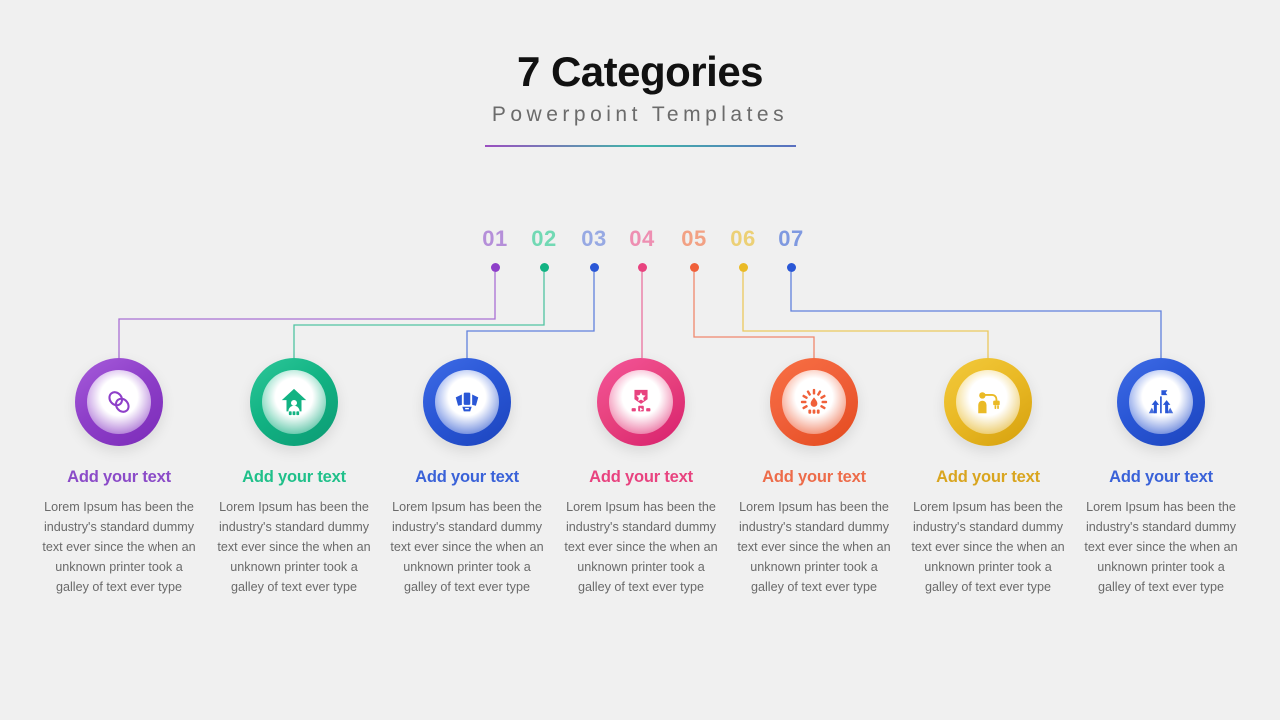 This screenshot has height=720, width=1280. Describe the element at coordinates (495, 238) in the screenshot. I see `step-number-01: 01` at that location.